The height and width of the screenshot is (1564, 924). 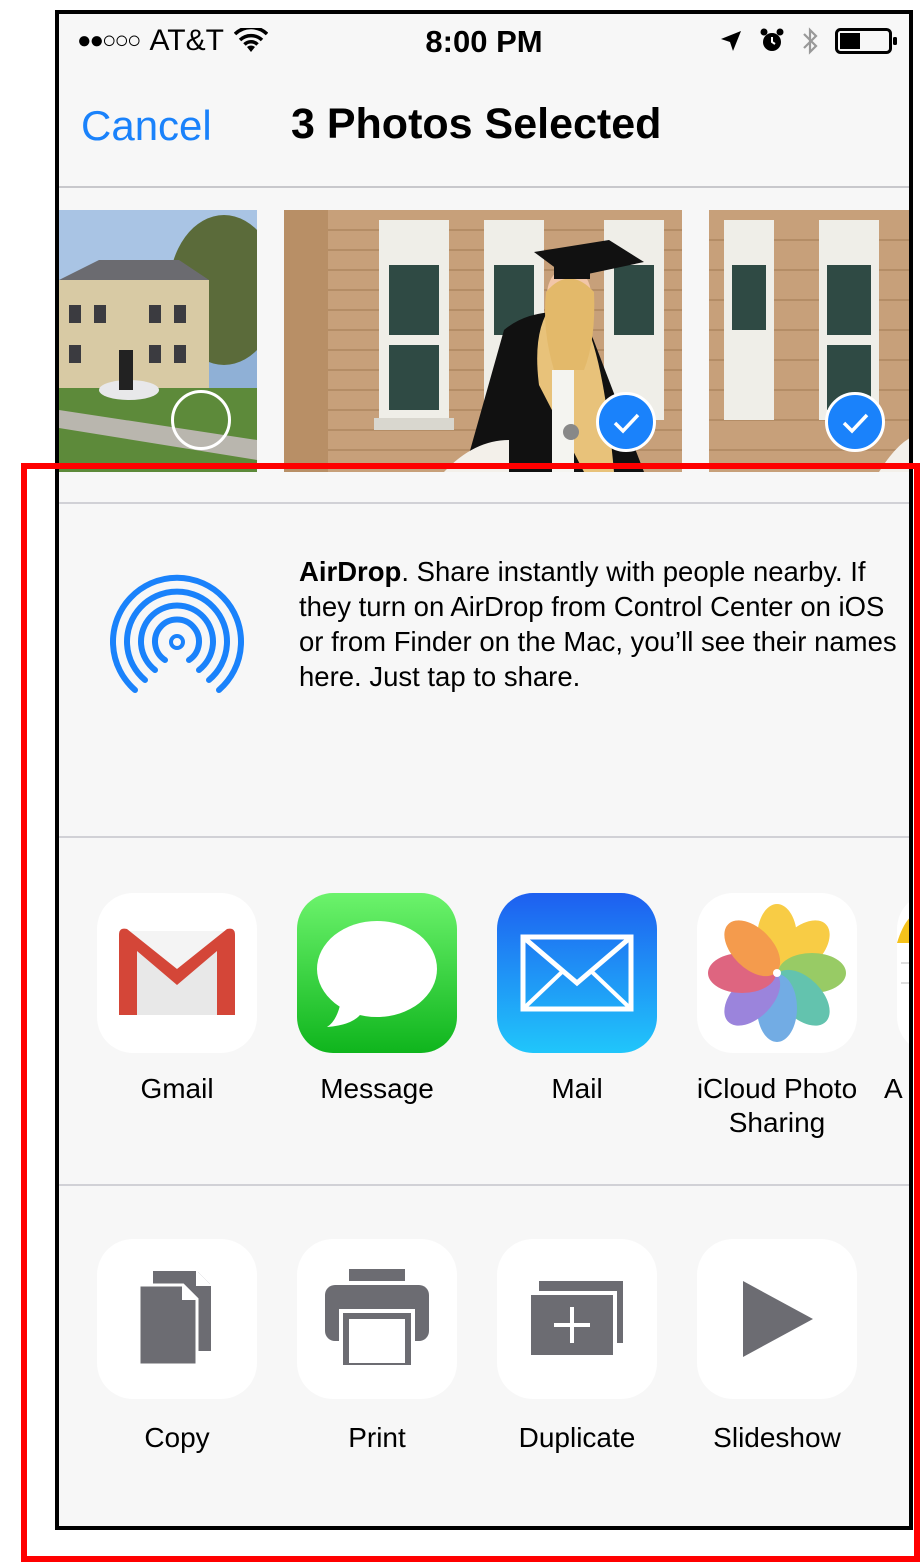 What do you see at coordinates (377, 1088) in the screenshot?
I see `share-app-label: Message` at bounding box center [377, 1088].